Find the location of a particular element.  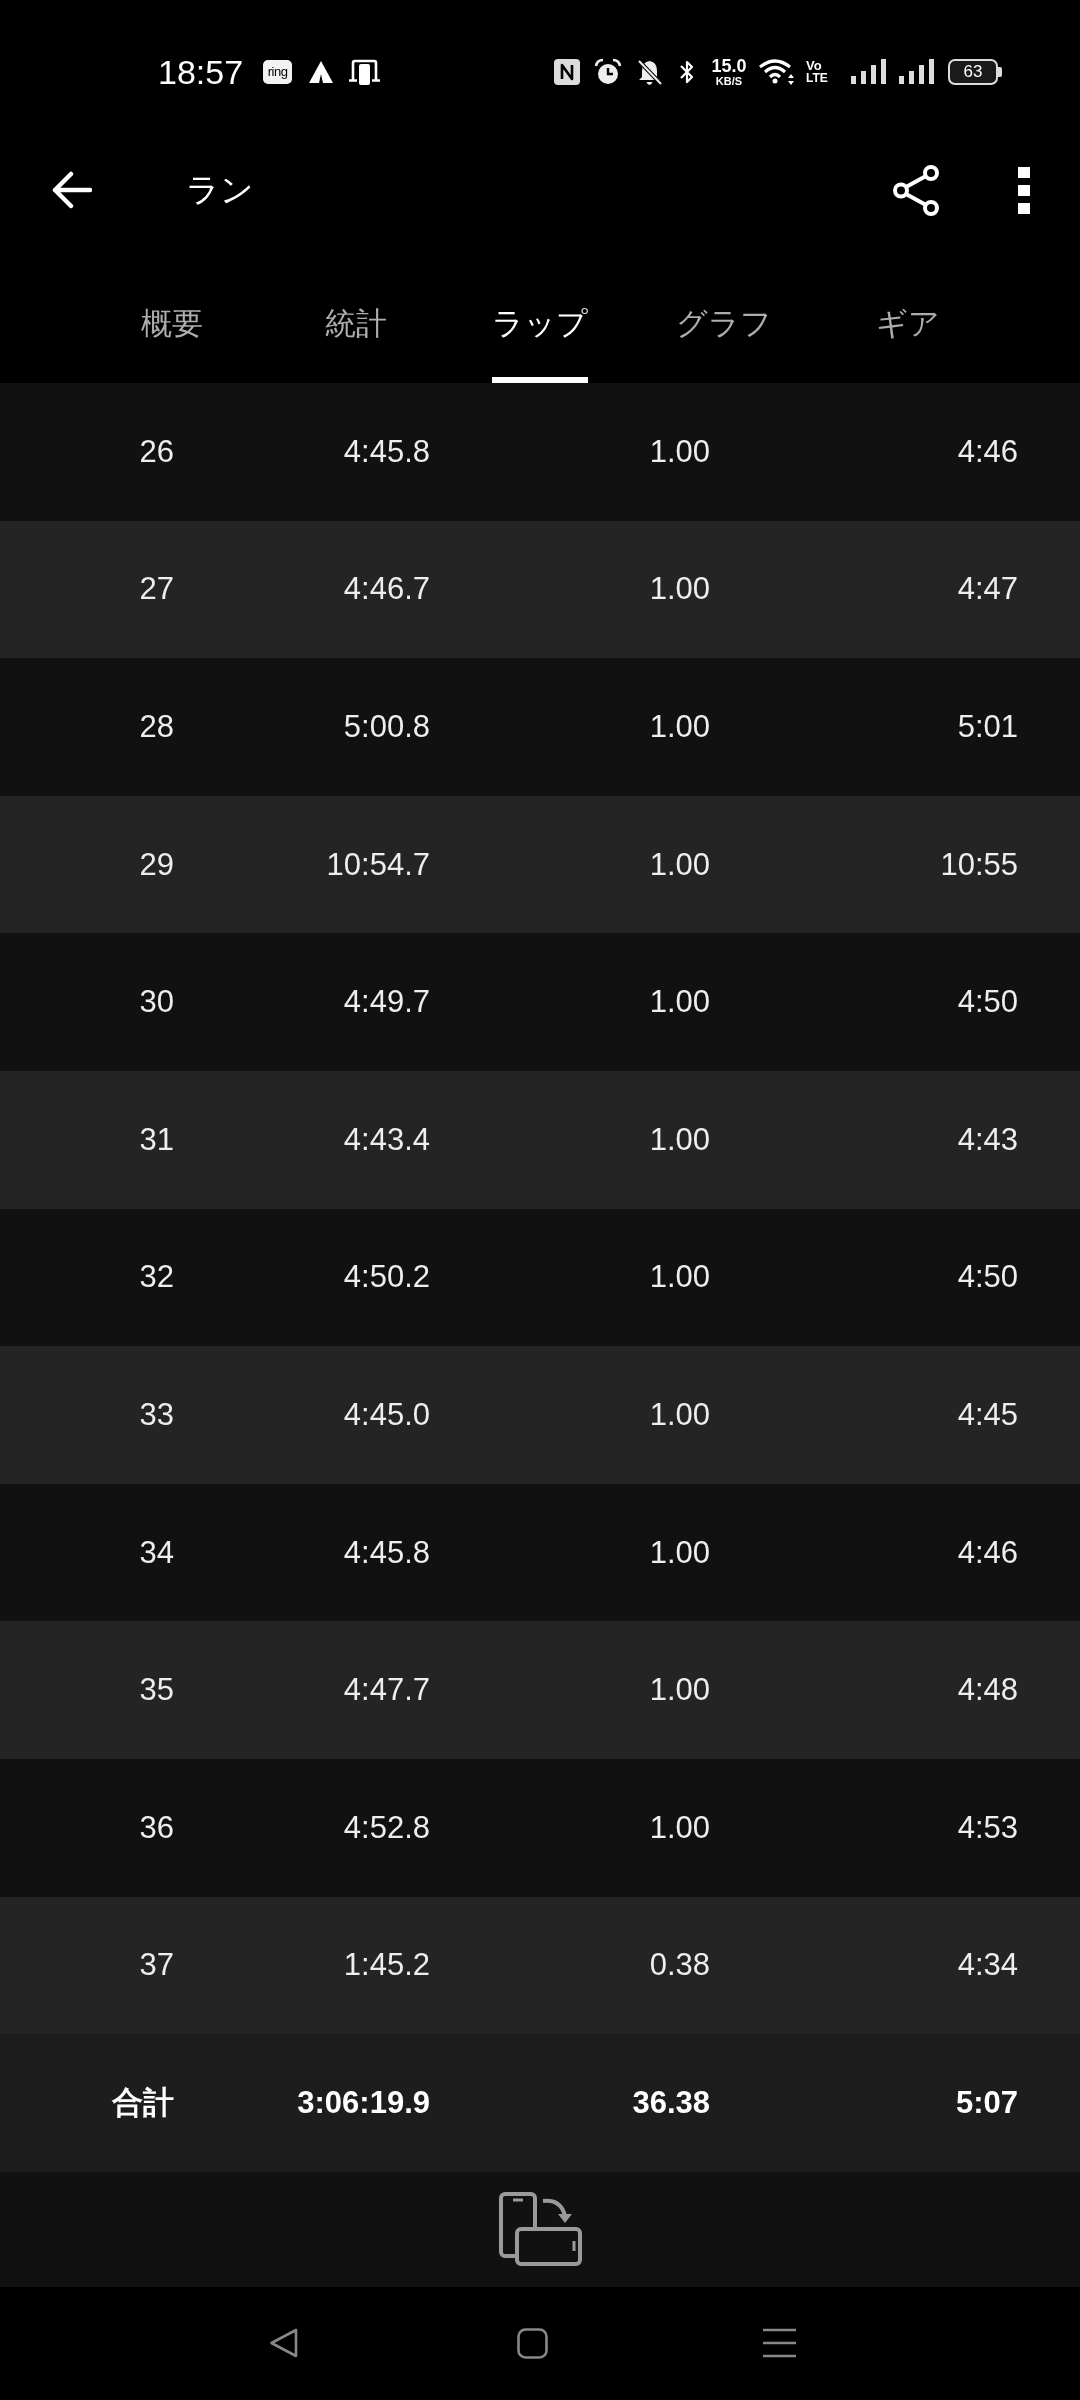

tab: ラップ is located at coordinates (540, 309).